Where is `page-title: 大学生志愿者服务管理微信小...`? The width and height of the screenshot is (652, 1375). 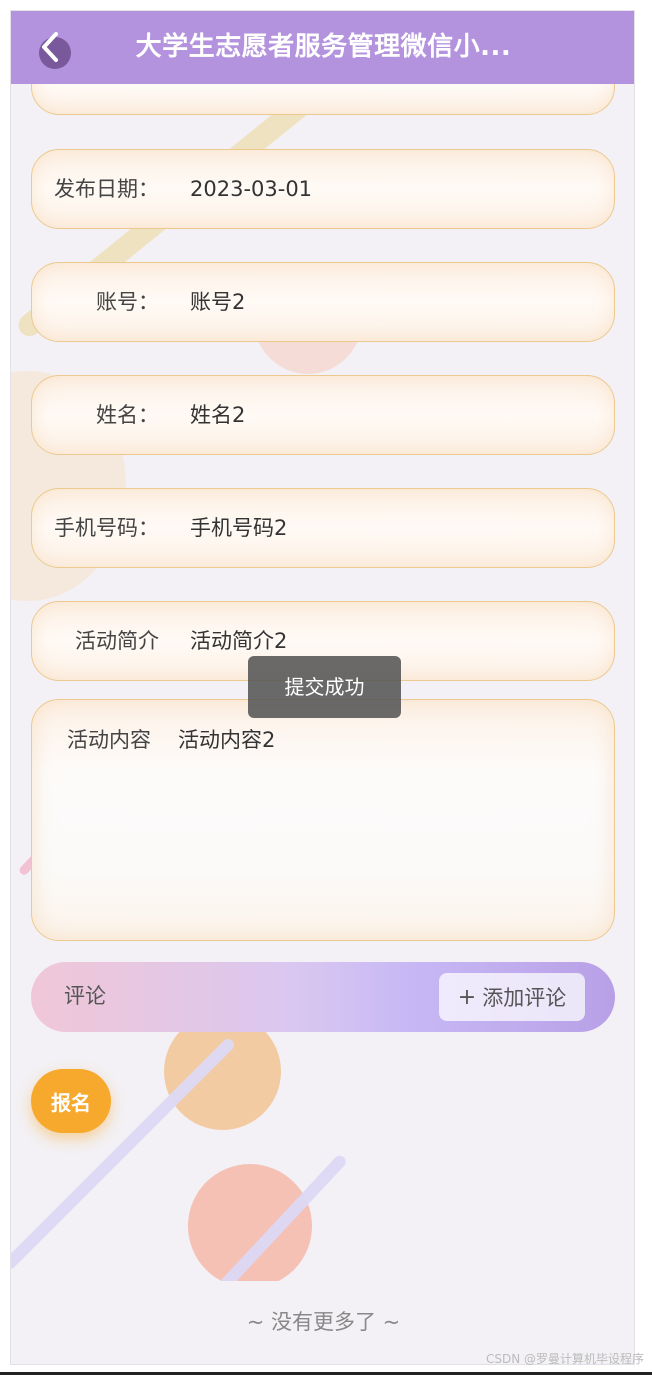
page-title: 大学生志愿者服务管理微信小... is located at coordinates (323, 47).